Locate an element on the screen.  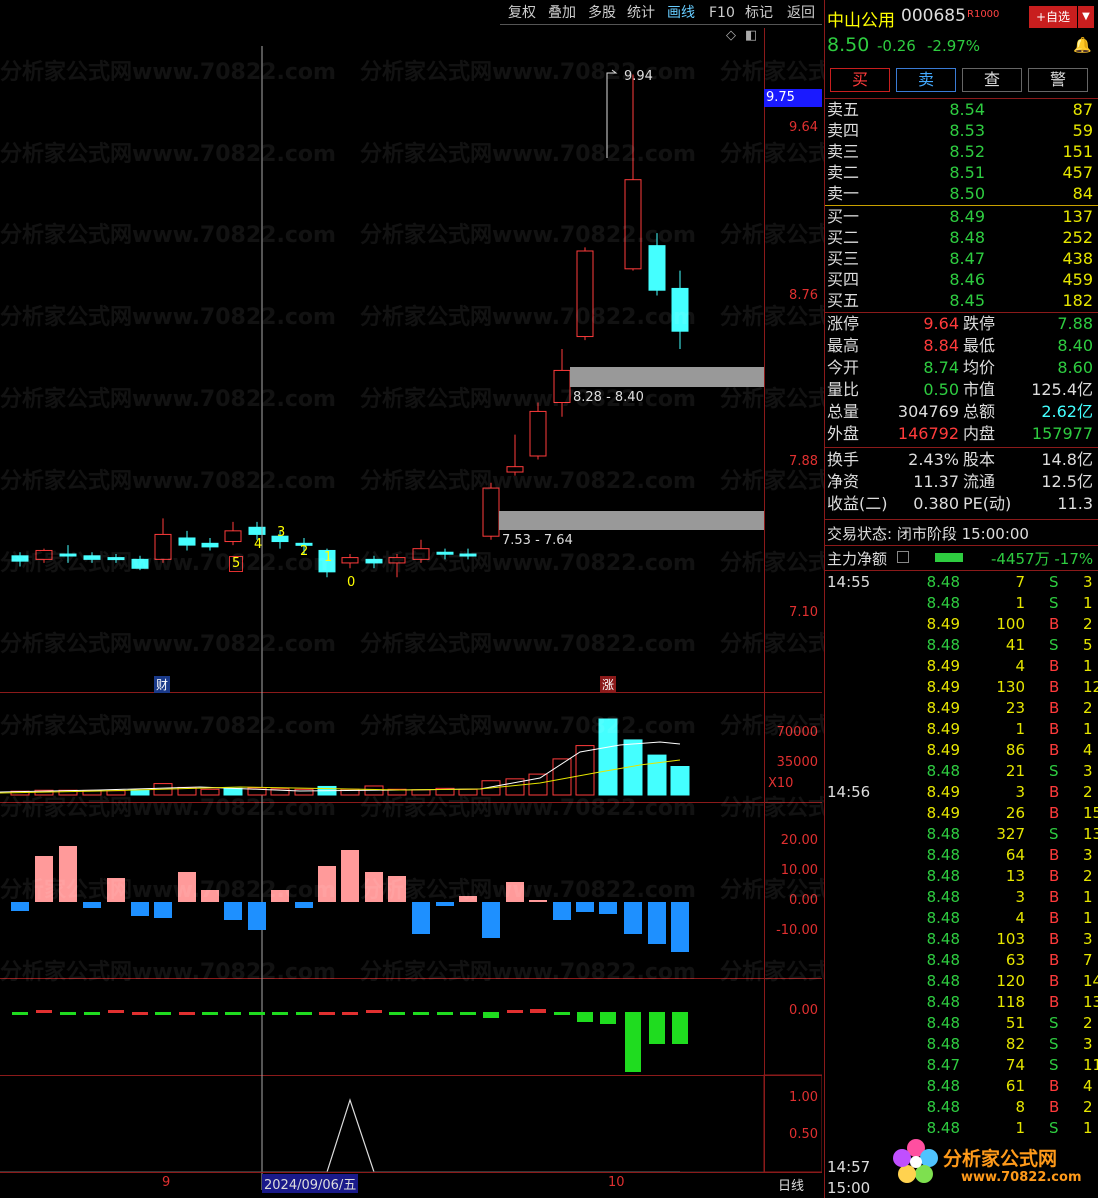
tick-row: 8.48 61 B 4 is located at coordinates (961, 1086).